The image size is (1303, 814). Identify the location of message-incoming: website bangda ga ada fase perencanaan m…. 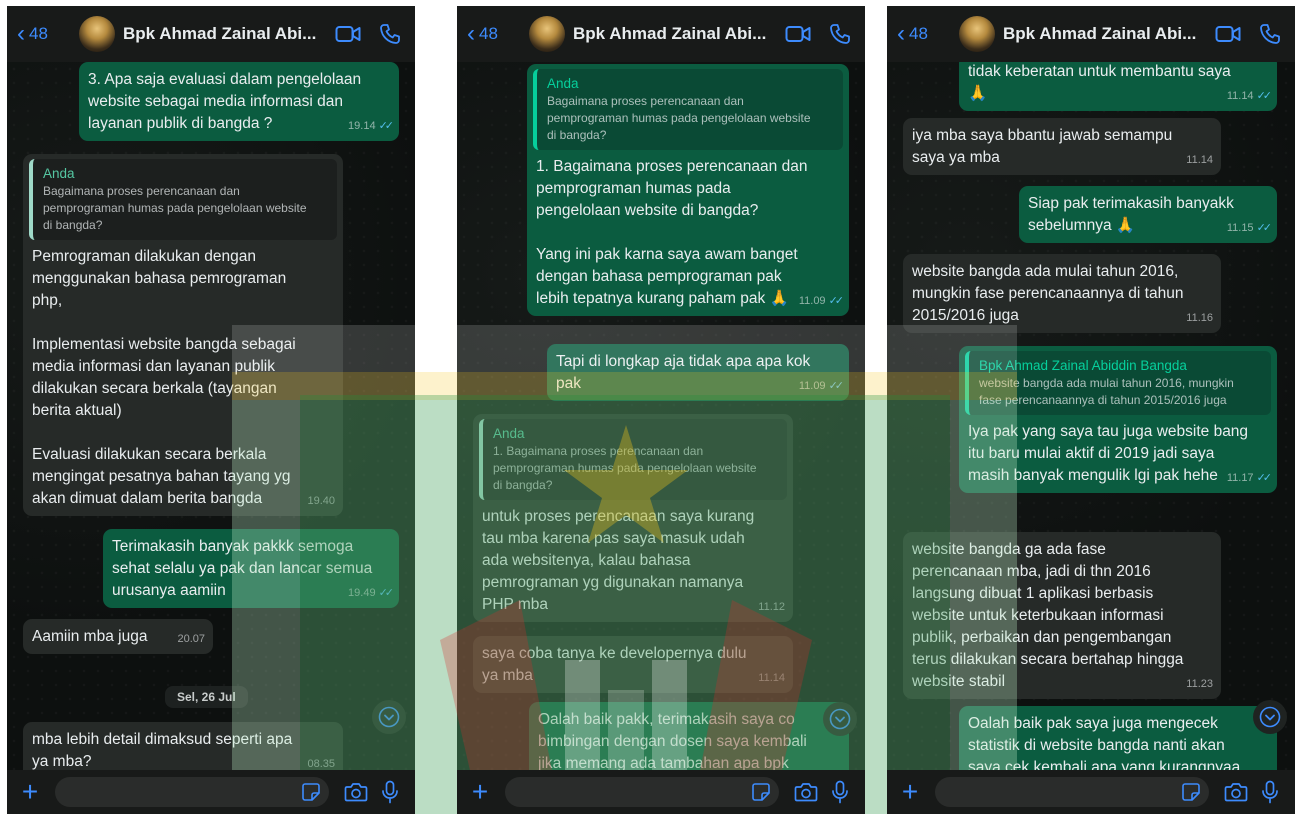
(1062, 615).